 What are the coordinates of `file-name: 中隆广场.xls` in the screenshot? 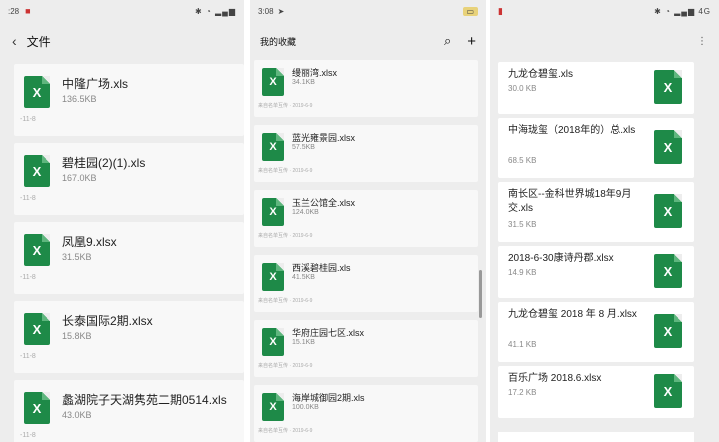 It's located at (95, 84).